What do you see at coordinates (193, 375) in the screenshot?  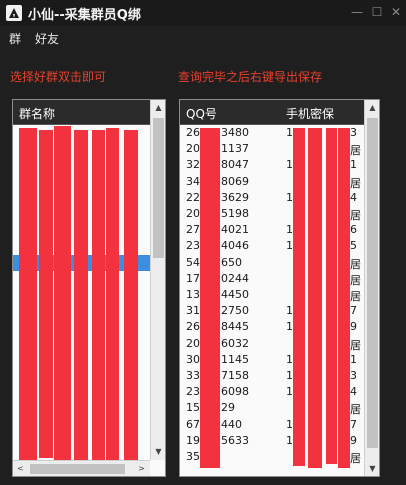 I see `qq-cell-start: 33` at bounding box center [193, 375].